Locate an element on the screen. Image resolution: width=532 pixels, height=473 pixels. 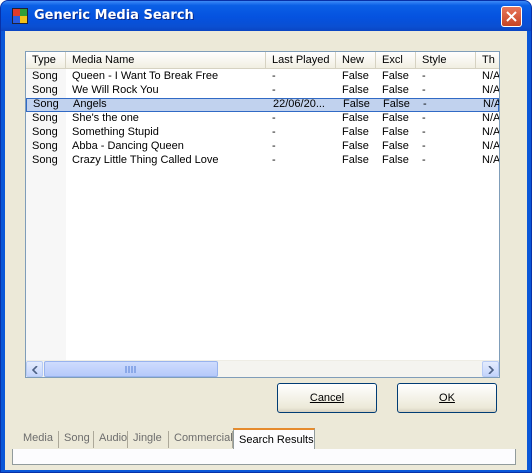
listview-header: Type Media Name Last Played New Excl Style Th is located at coordinates (262, 60).